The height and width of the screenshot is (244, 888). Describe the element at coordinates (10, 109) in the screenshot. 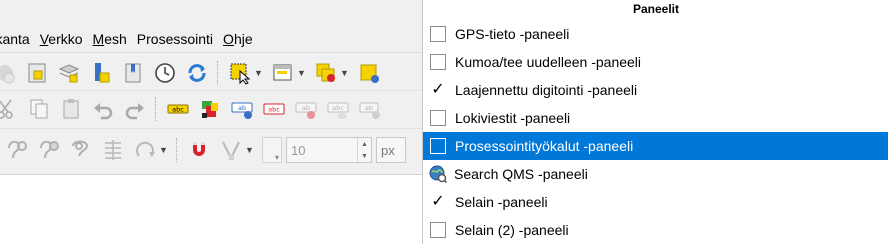

I see `cut-features-icon` at that location.